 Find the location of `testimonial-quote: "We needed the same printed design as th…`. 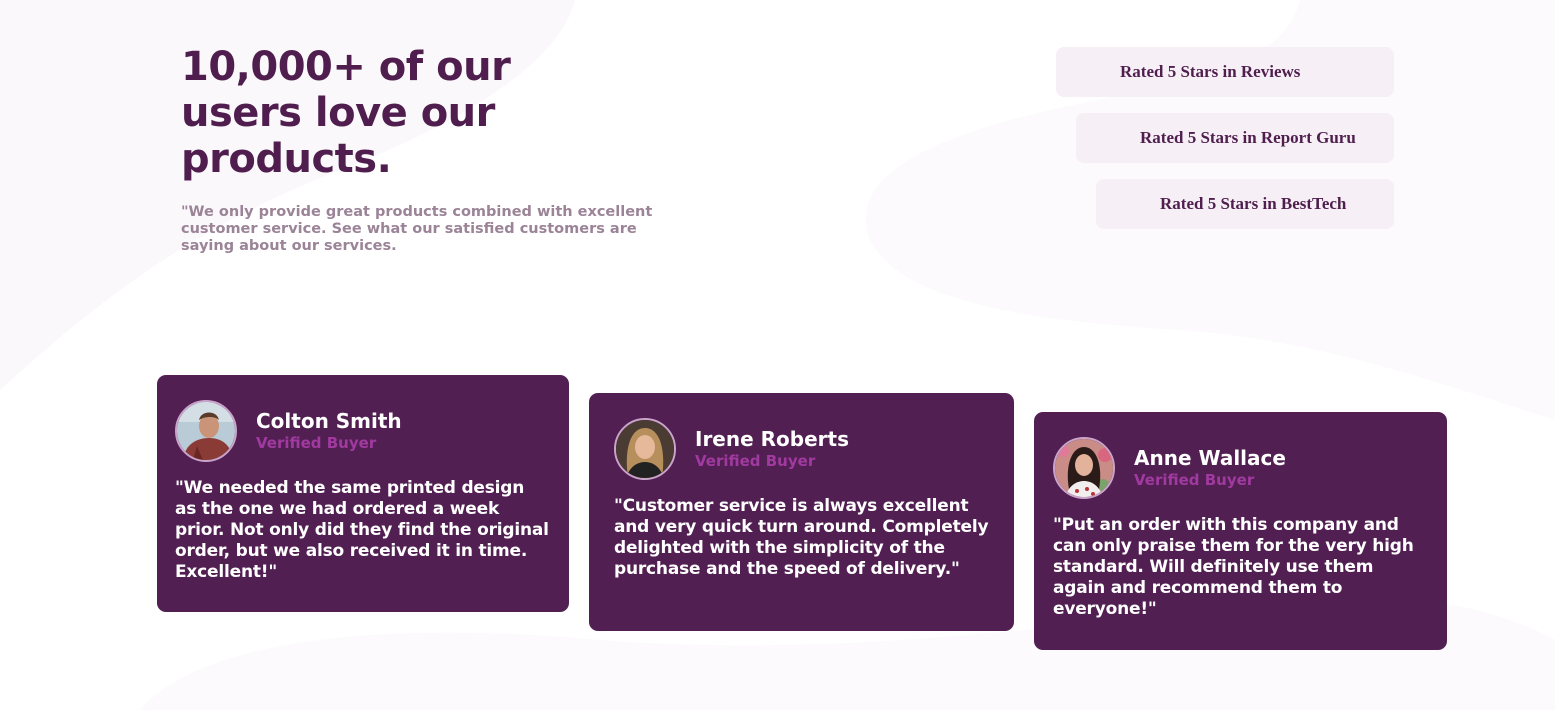

testimonial-quote: "We needed the same printed design as th… is located at coordinates (362, 530).